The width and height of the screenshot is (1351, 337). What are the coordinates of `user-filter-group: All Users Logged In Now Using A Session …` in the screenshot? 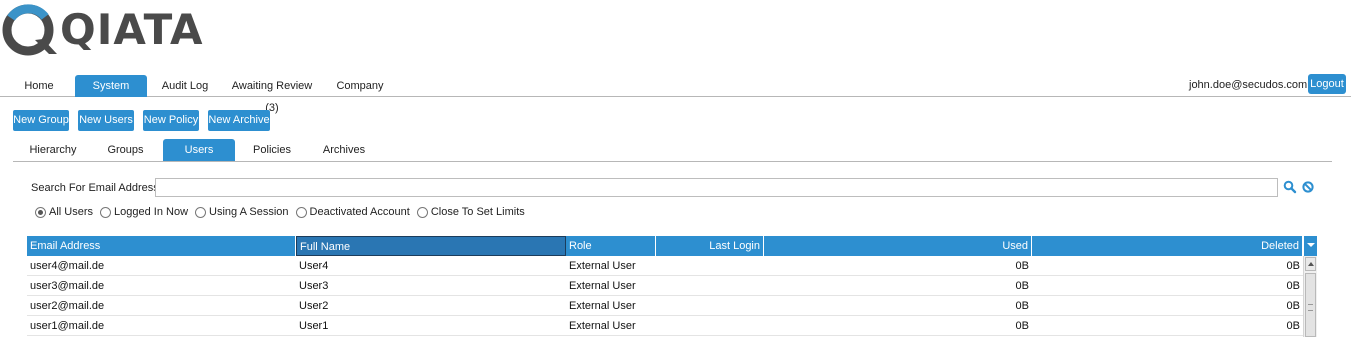 It's located at (283, 212).